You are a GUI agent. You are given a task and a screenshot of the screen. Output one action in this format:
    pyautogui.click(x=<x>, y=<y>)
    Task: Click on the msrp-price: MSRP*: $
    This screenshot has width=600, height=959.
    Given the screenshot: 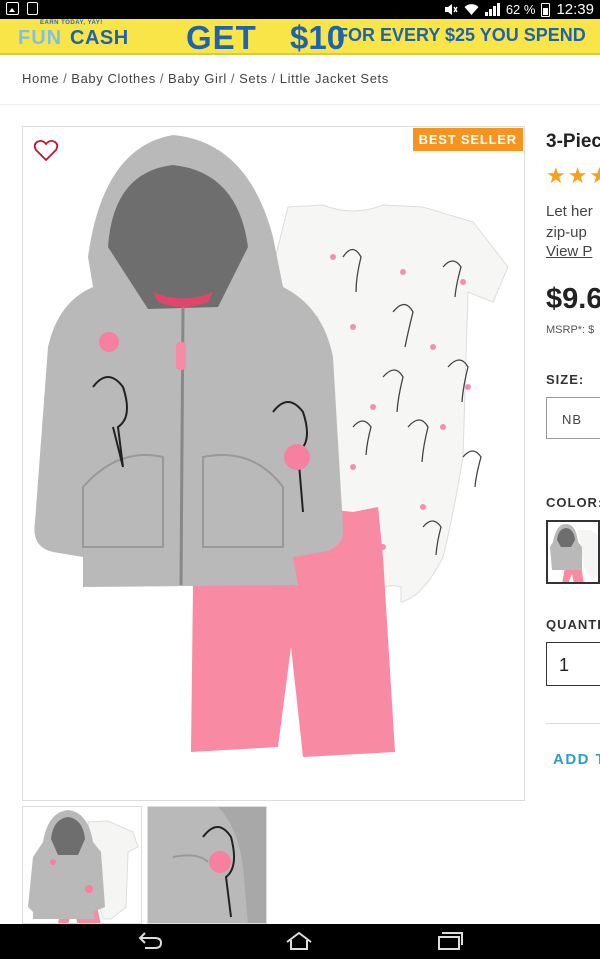 What is the action you would take?
    pyautogui.click(x=570, y=330)
    